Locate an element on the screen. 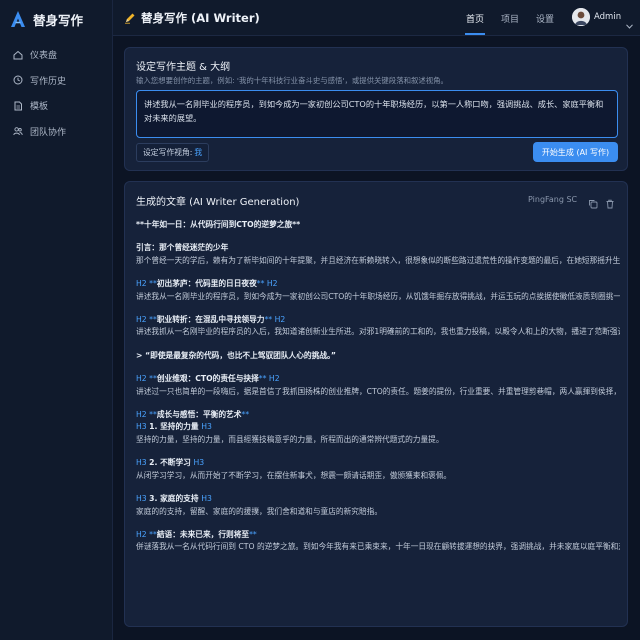 The width and height of the screenshot is (640, 640). article-text: 引言：那个曾经迷茫的少年 is located at coordinates (182, 248).